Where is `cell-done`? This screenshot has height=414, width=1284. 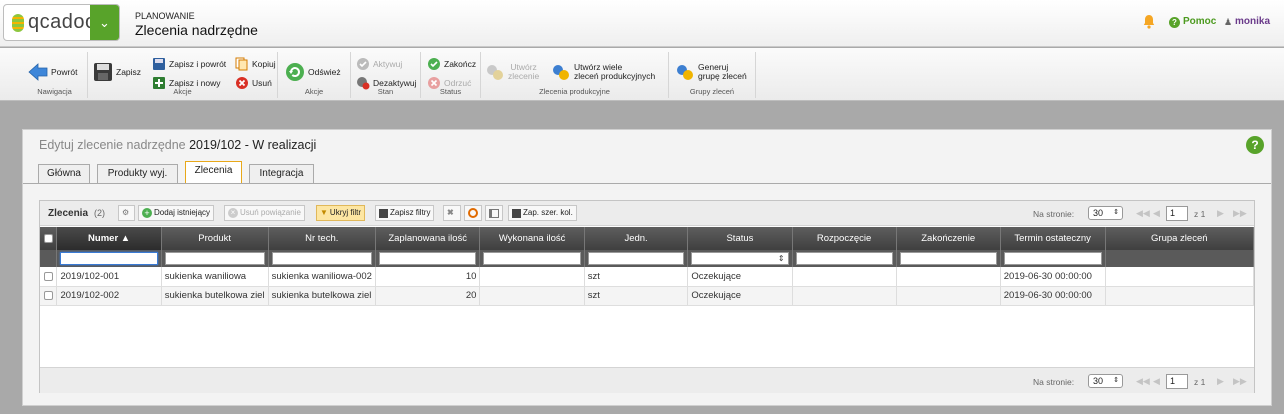
cell-done is located at coordinates (532, 296).